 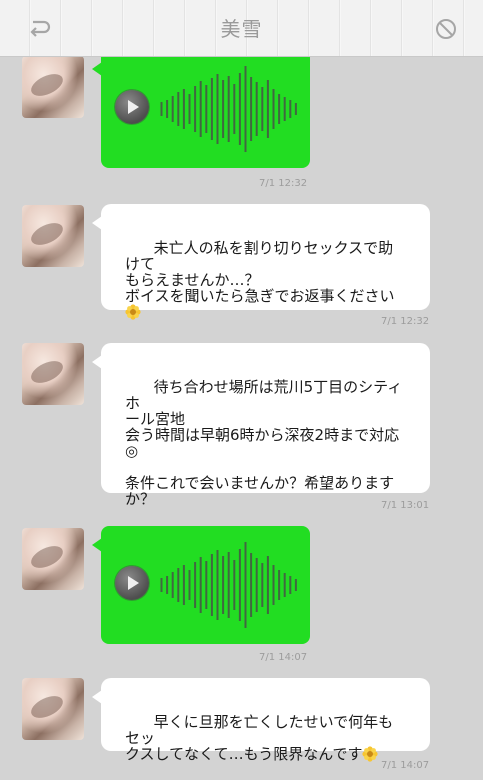 I want to click on block-icon, so click(x=446, y=29).